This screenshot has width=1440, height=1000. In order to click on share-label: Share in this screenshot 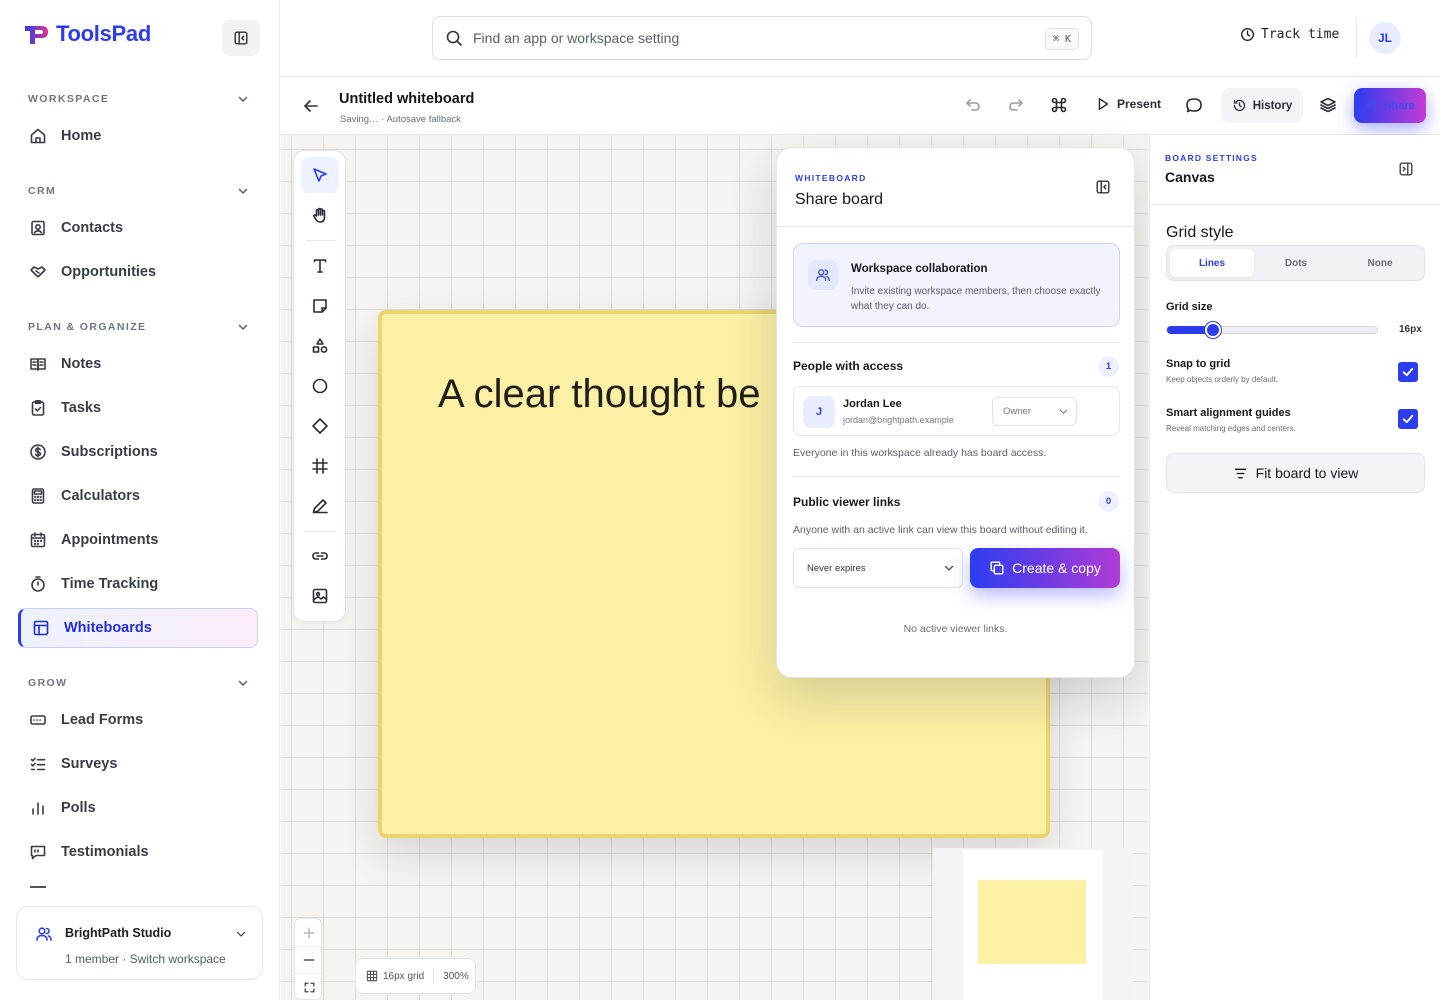, I will do `click(1399, 105)`.